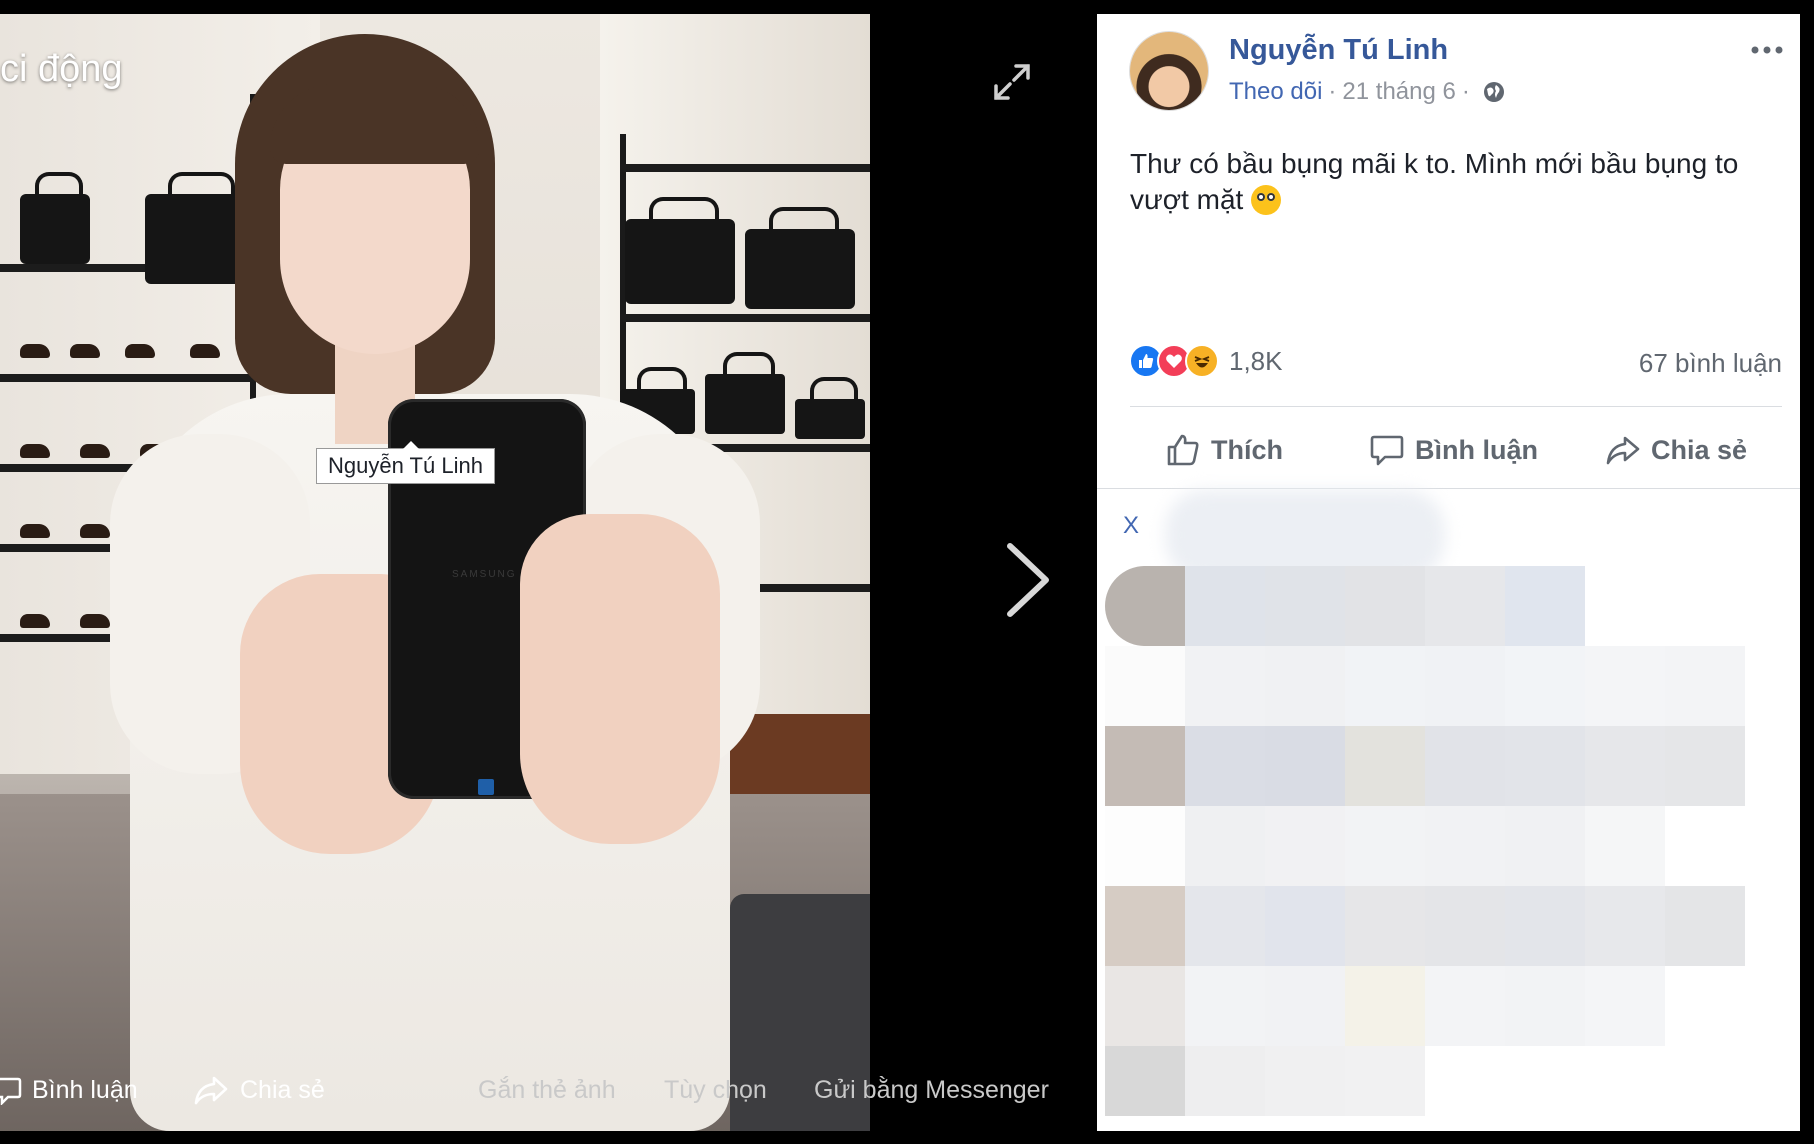 This screenshot has width=1814, height=1144. What do you see at coordinates (405, 462) in the screenshot?
I see `photo-tag: Nguyễn Tú Linh` at bounding box center [405, 462].